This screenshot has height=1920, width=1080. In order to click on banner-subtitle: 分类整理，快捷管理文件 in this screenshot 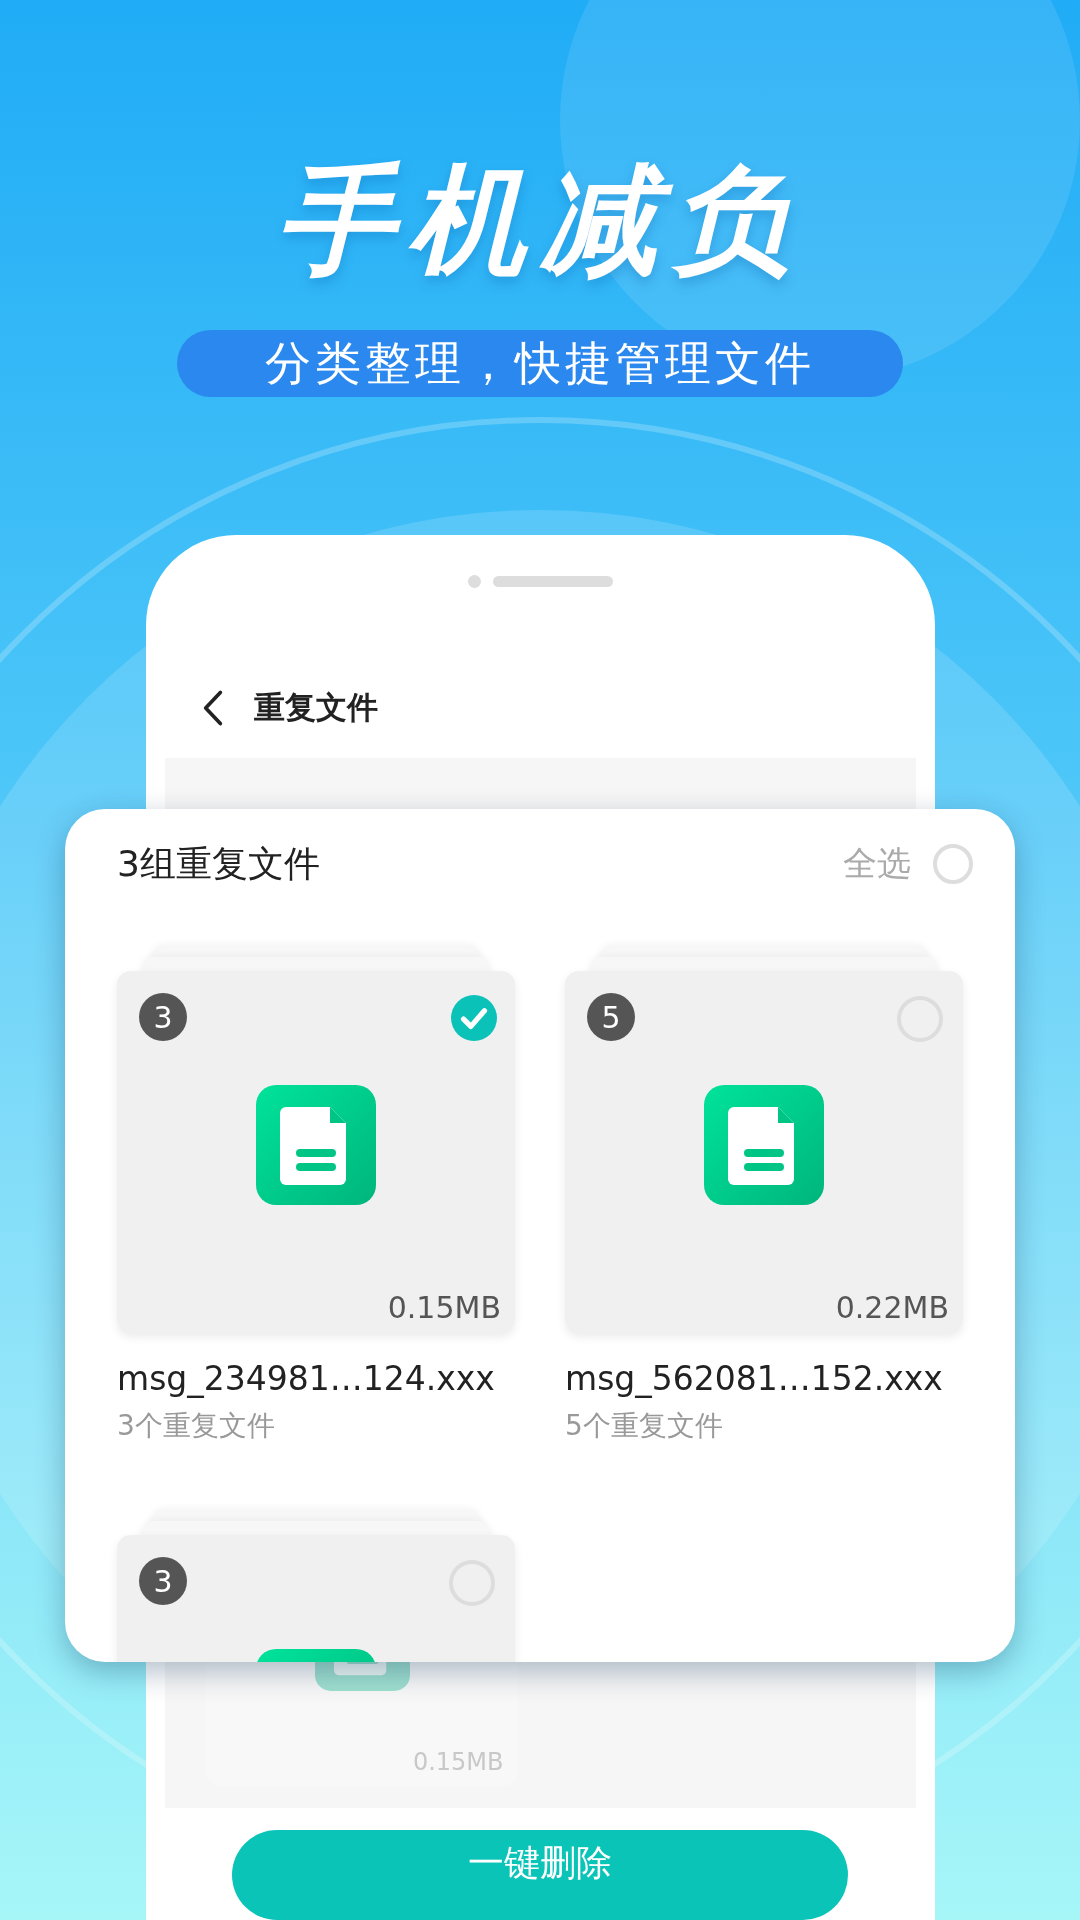, I will do `click(540, 363)`.